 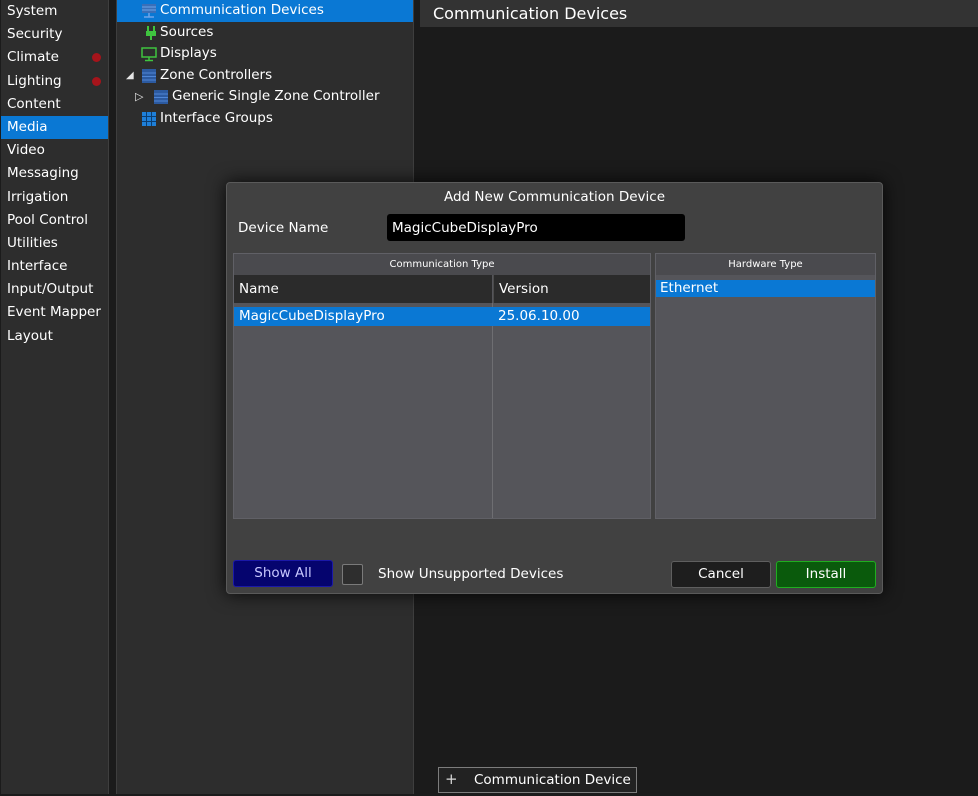 I want to click on expanded-arrow-icon: ◢, so click(x=130, y=76).